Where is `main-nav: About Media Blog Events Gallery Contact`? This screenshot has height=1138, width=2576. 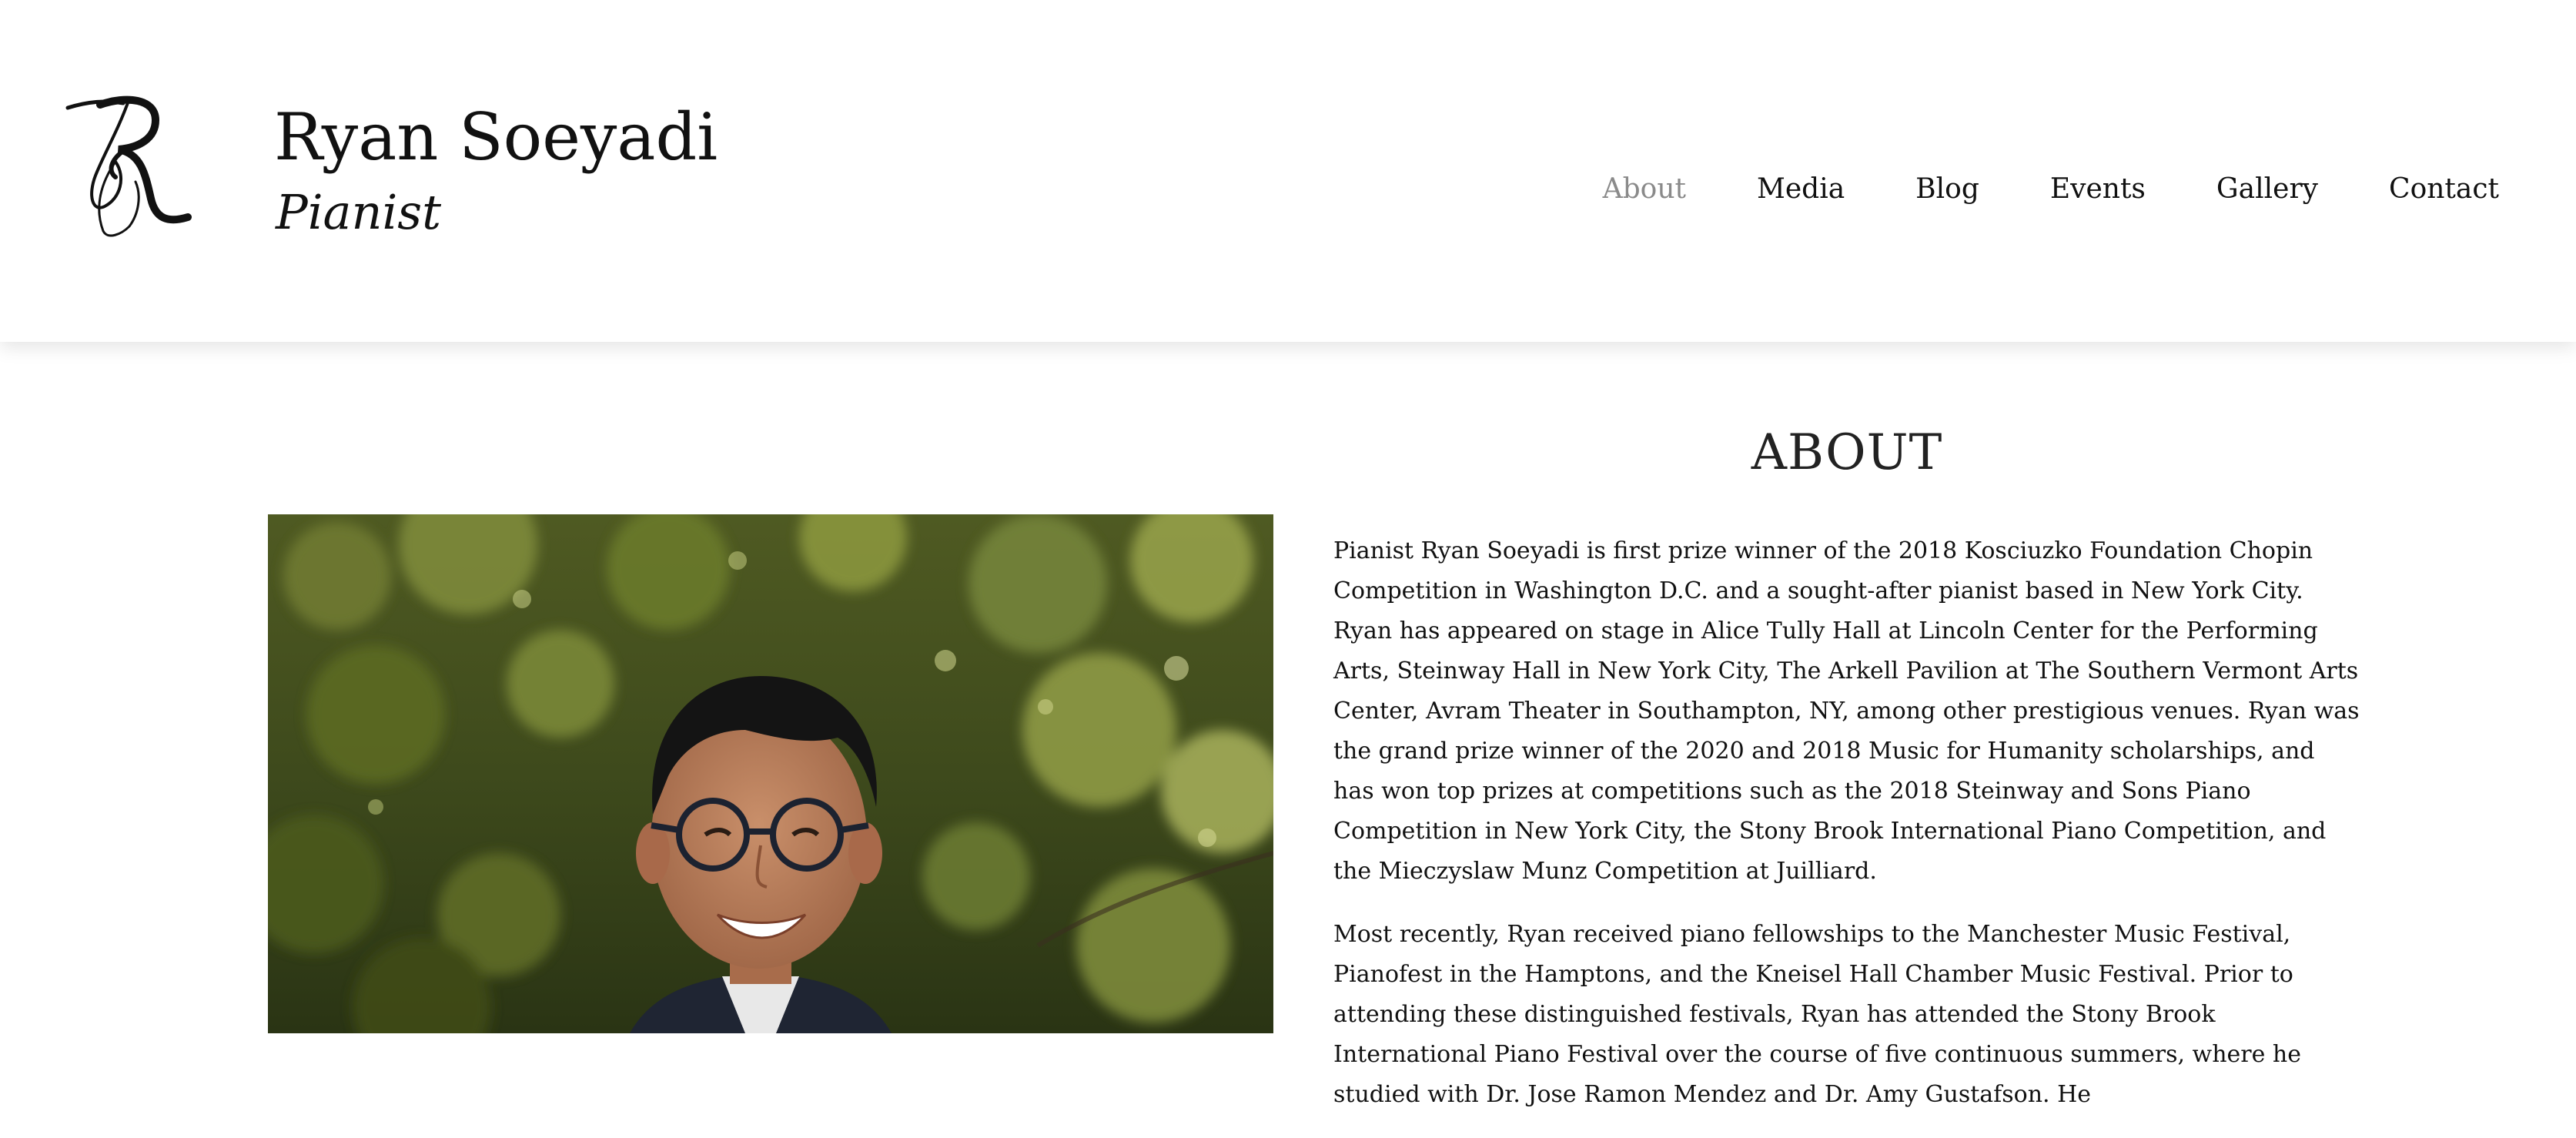
main-nav: About Media Blog Events Gallery Contact is located at coordinates (2051, 189).